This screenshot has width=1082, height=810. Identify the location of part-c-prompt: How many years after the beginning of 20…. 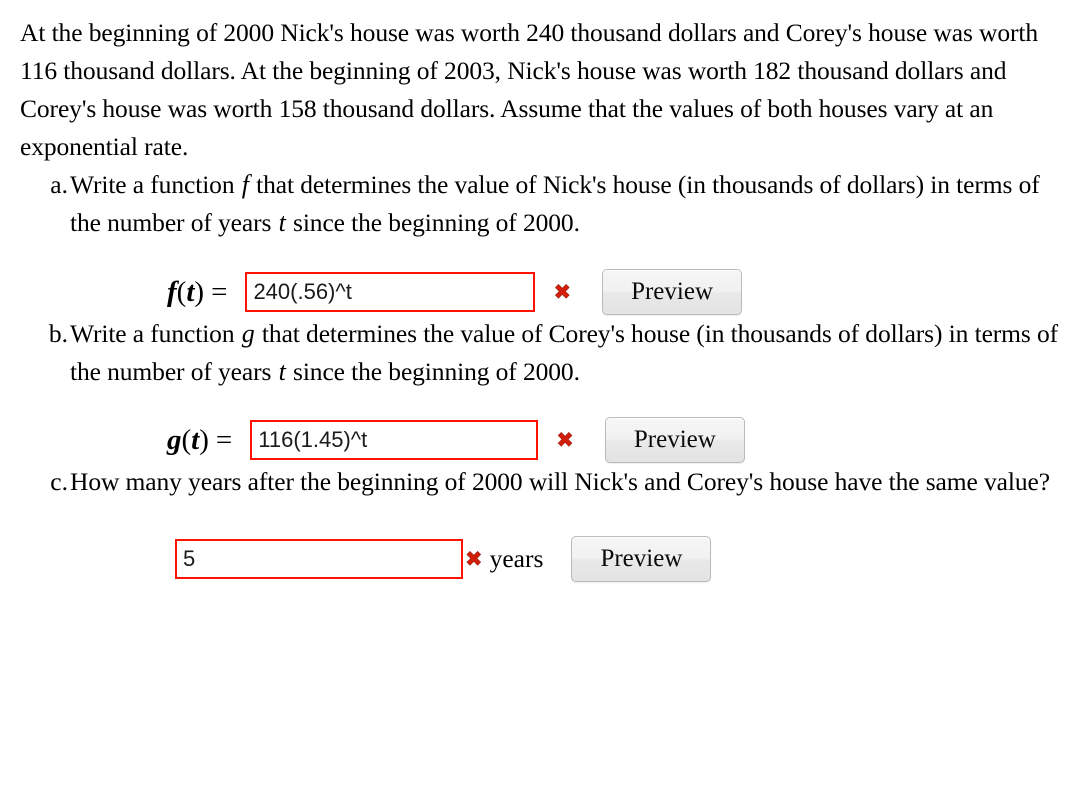
(560, 481).